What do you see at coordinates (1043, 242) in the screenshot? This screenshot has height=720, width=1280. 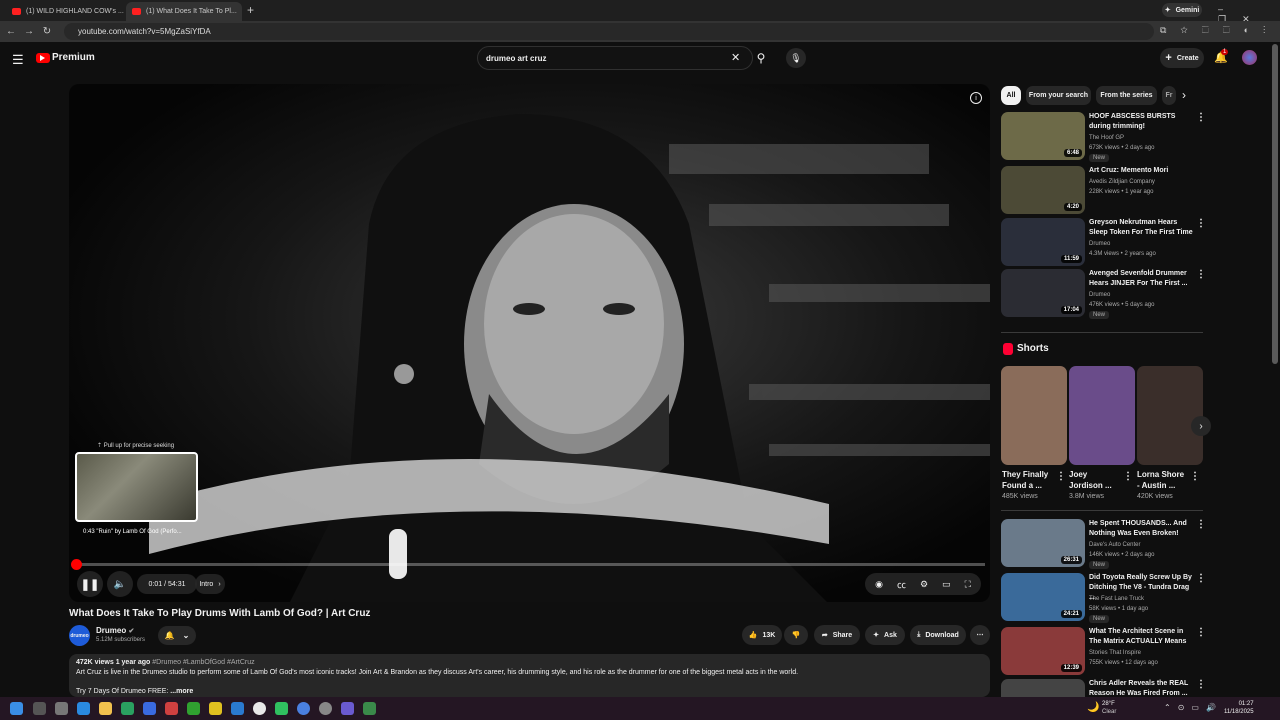 I see `video-thumbnail: 11:59` at bounding box center [1043, 242].